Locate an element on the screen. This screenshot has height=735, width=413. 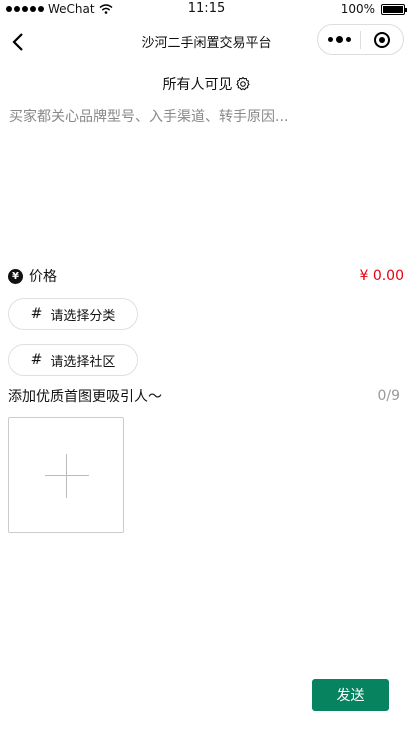
image-count: 0/9 is located at coordinates (388, 396).